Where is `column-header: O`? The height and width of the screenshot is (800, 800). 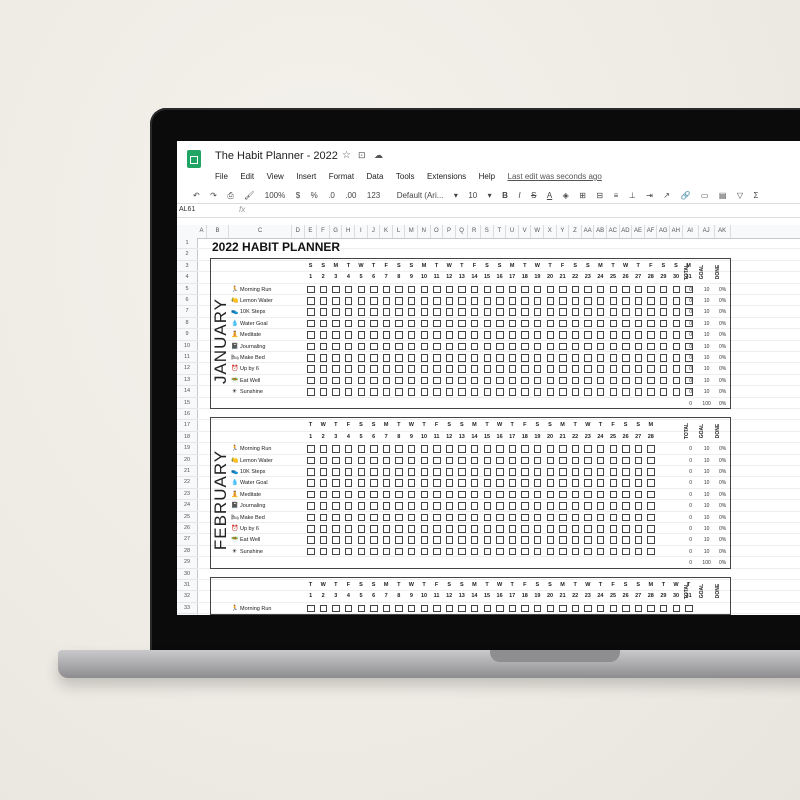 column-header: O is located at coordinates (437, 231).